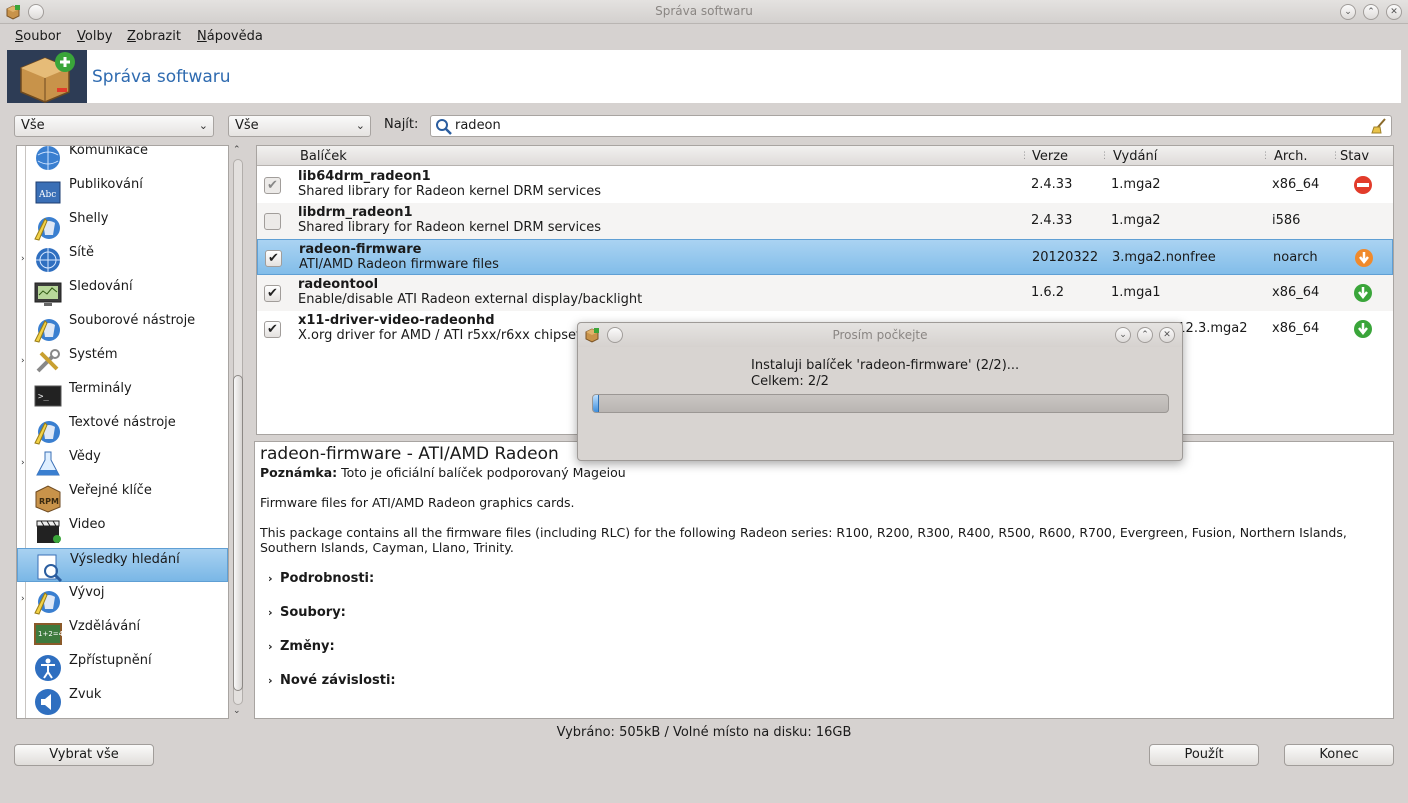 The image size is (1408, 803). Describe the element at coordinates (122, 191) in the screenshot. I see `category-item: Abc Publikování` at that location.